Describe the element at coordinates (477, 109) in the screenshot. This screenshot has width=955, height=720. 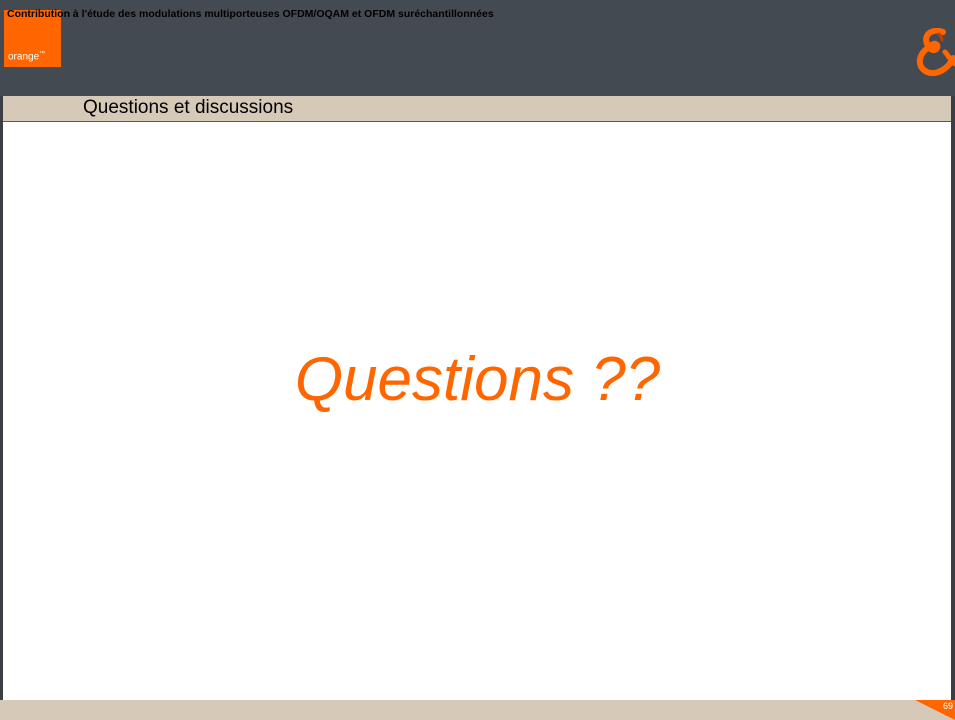
I see `section-title-band: Questions et discussions` at that location.